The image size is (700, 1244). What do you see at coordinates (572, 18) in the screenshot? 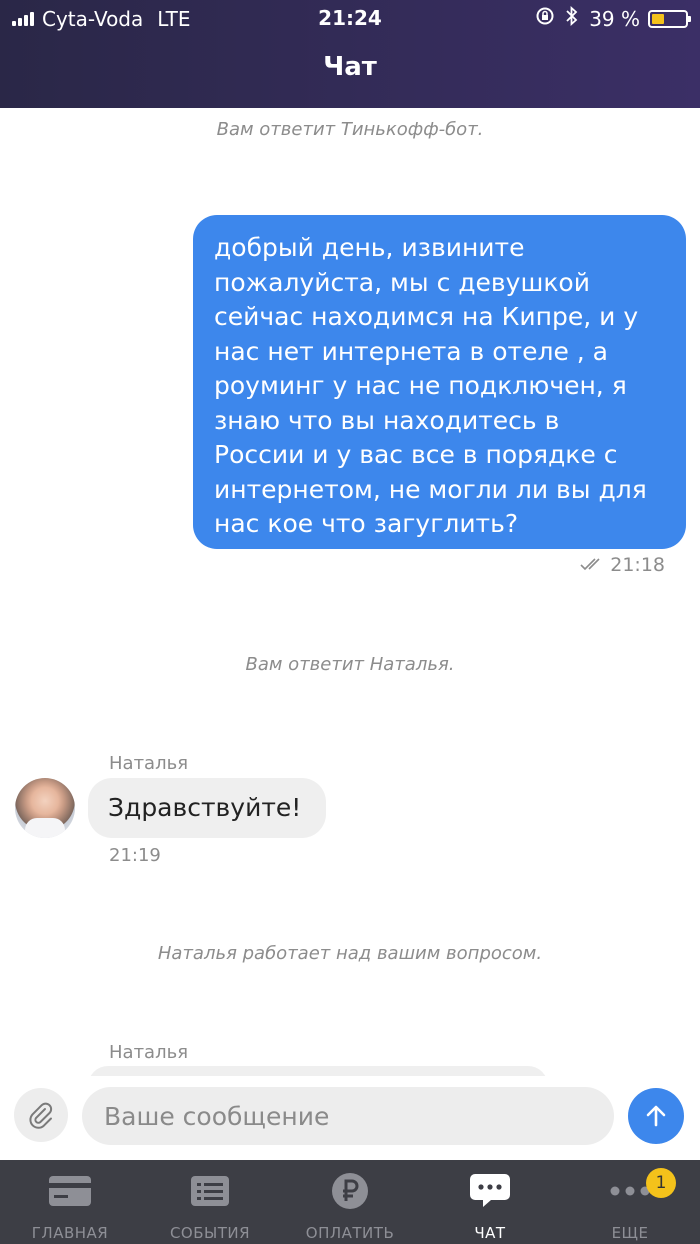
I see `bluetooth-icon` at bounding box center [572, 18].